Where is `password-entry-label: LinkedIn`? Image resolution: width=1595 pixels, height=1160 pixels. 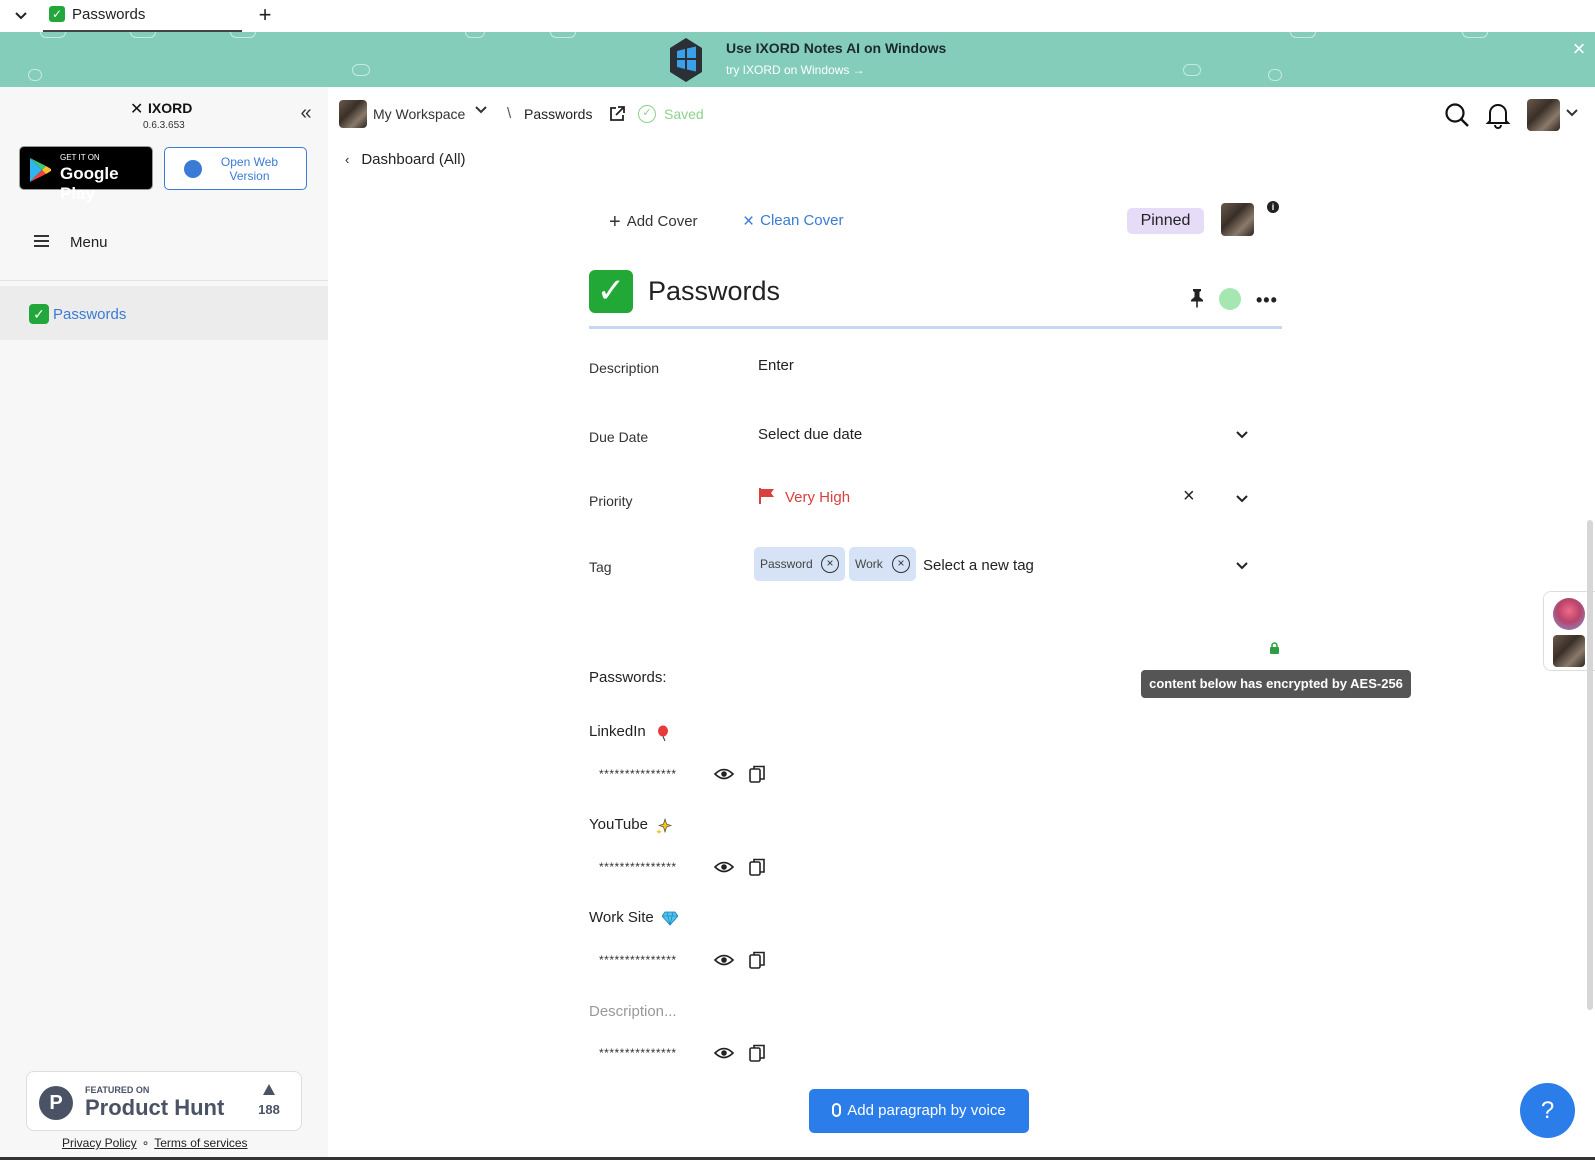 password-entry-label: LinkedIn is located at coordinates (617, 731).